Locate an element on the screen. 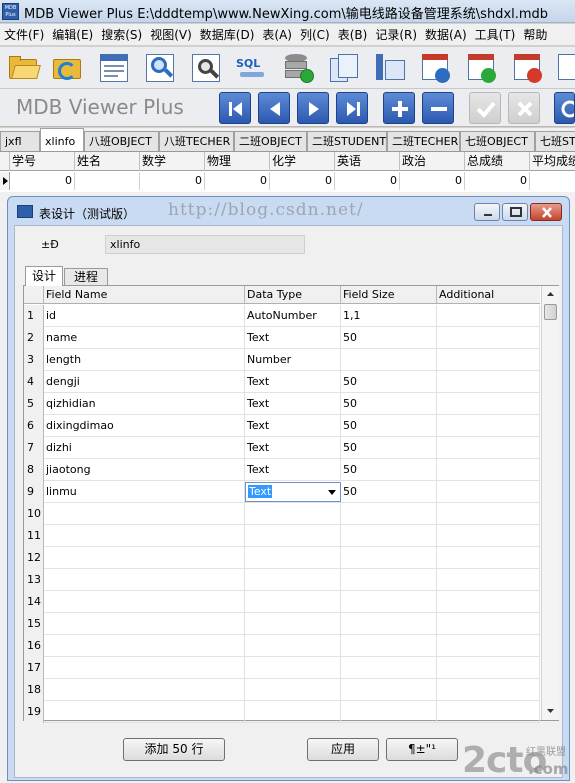  minimize-button is located at coordinates (487, 212).